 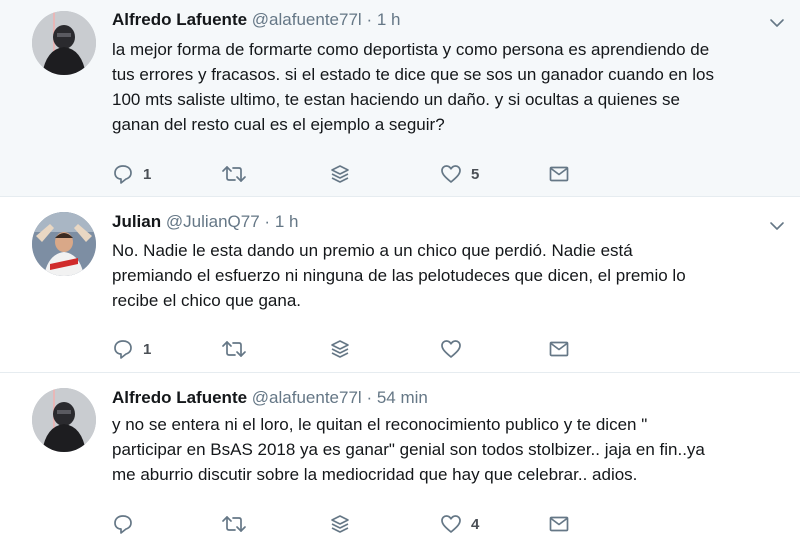 I want to click on like-count: 5, so click(x=475, y=174).